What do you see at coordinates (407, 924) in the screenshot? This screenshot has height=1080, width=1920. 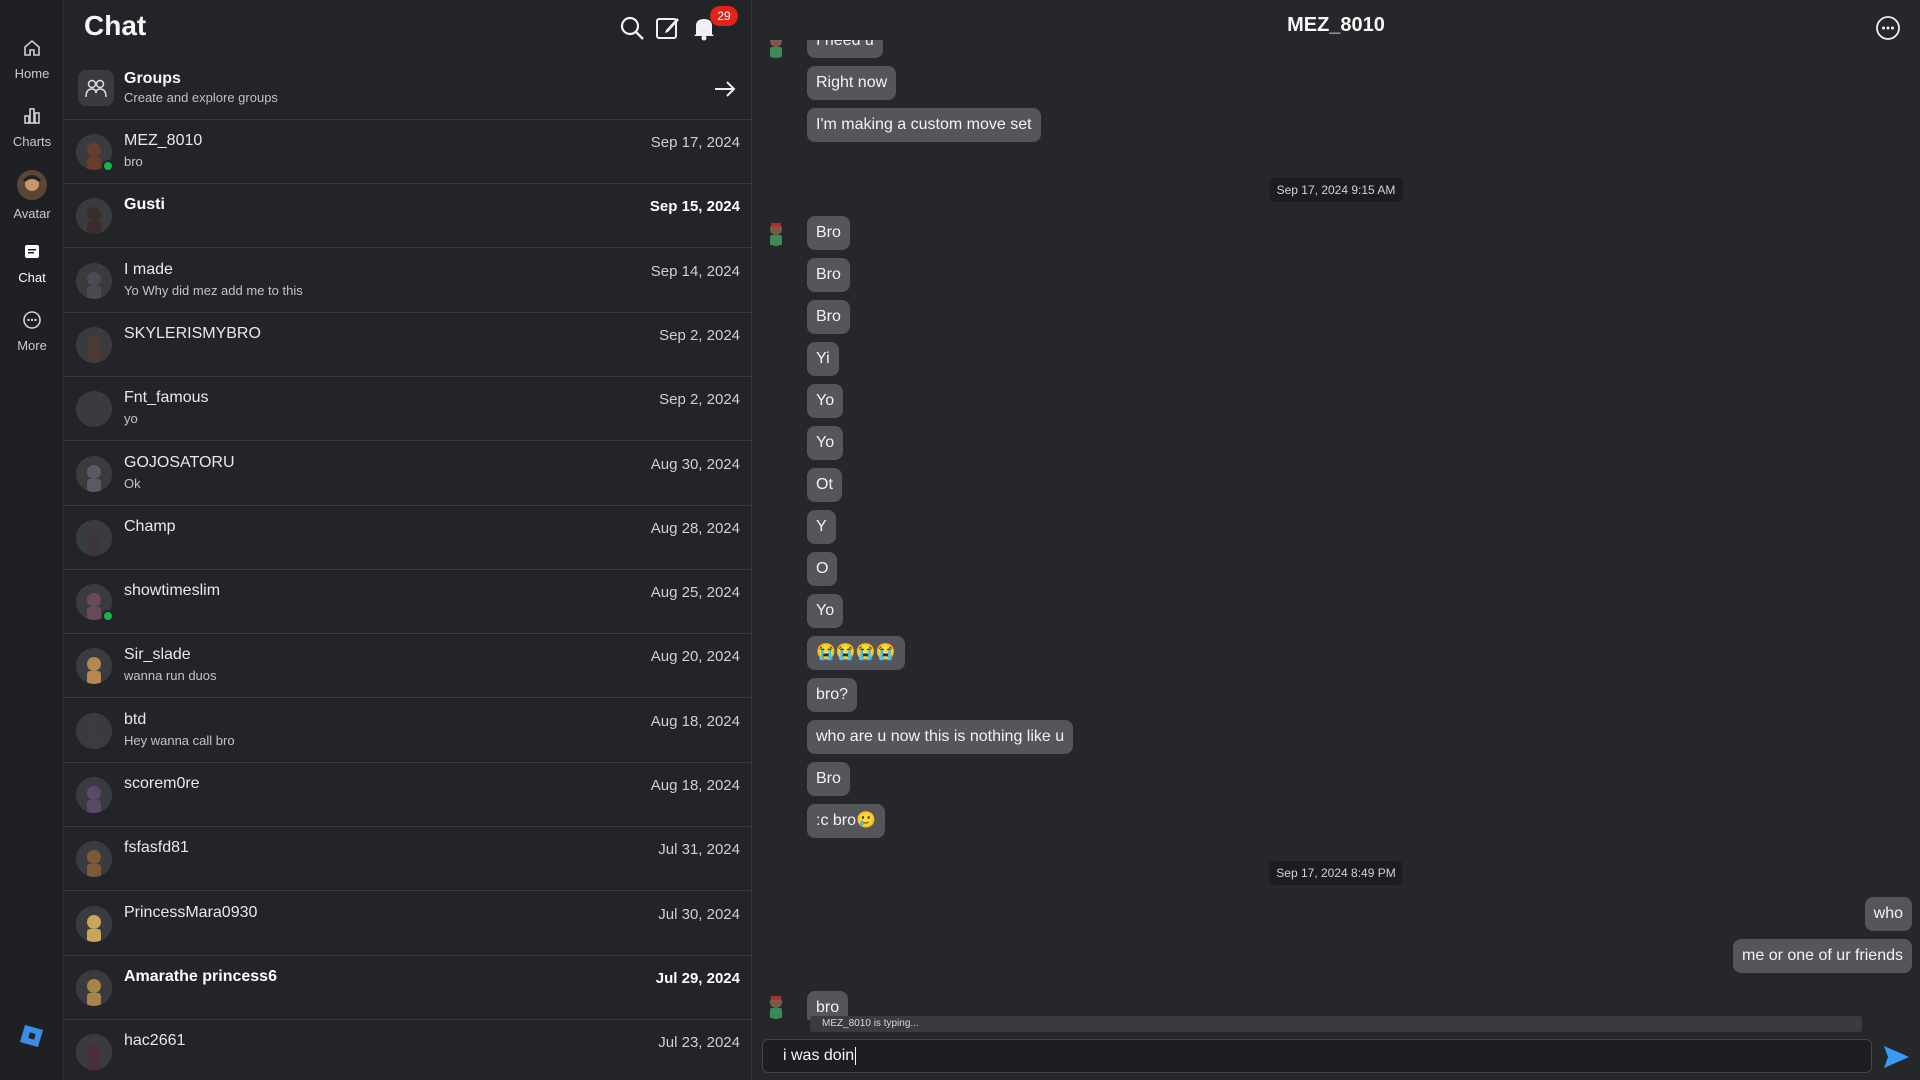 I see `conversation-row: PrincessMara0930 Jul 30, 2024` at bounding box center [407, 924].